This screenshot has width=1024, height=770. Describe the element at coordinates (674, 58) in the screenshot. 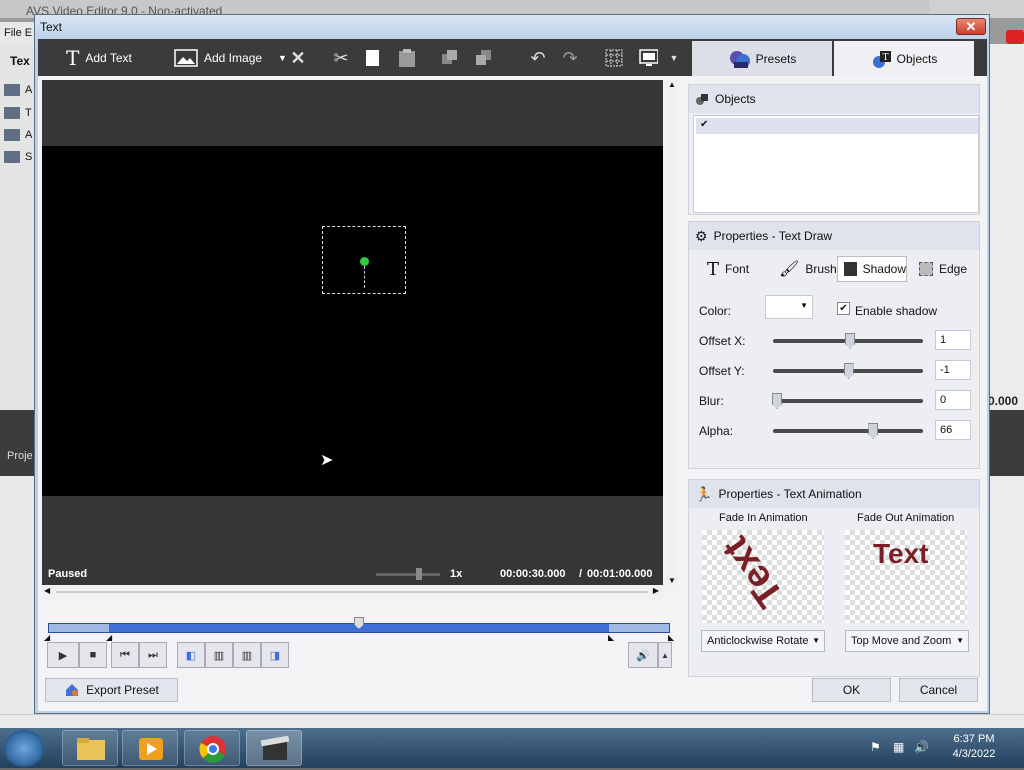

I see `display-dropdown-icon: ▼` at that location.